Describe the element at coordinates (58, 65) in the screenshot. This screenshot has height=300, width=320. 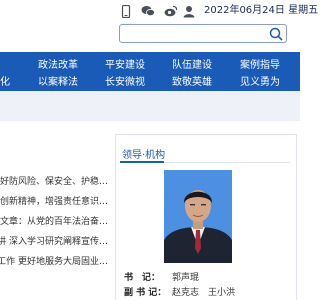
I see `nav-item-reform: 政法改革` at that location.